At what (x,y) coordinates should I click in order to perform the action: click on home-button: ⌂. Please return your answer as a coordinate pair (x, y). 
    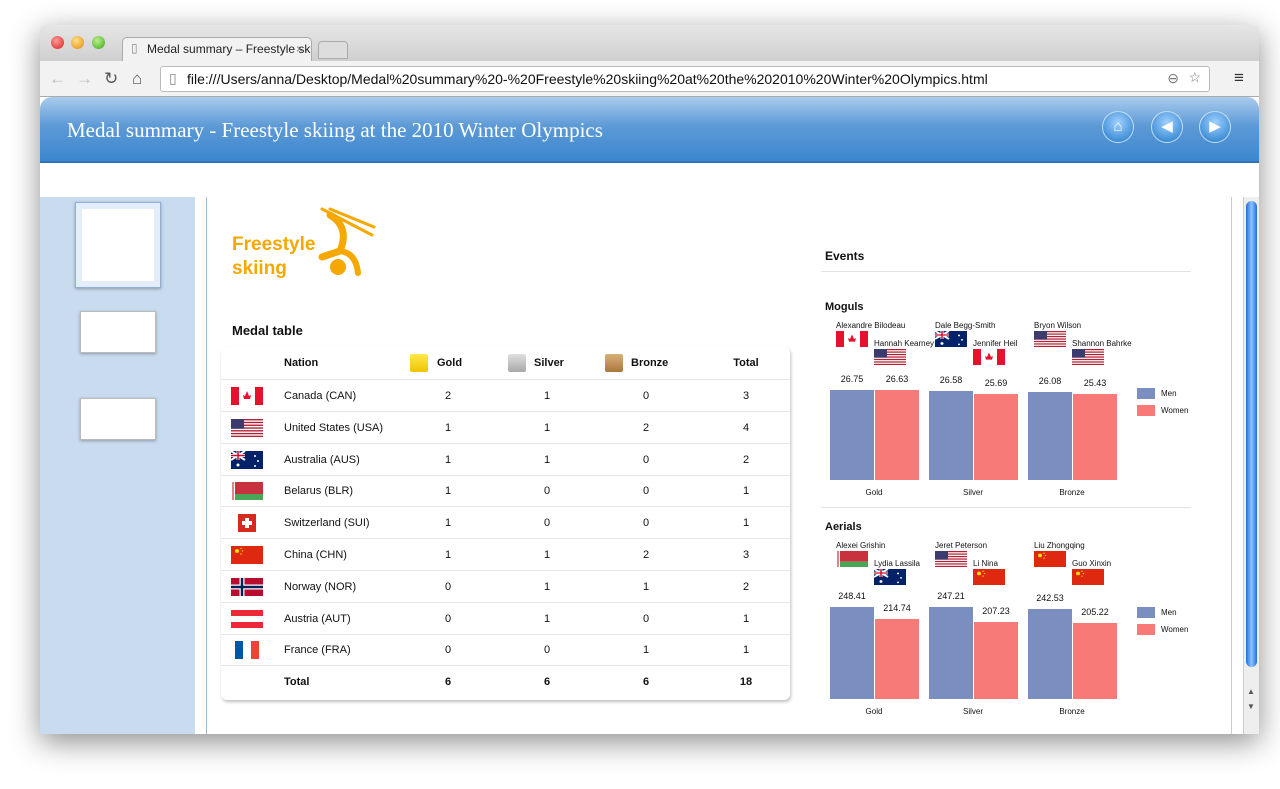
    Looking at the image, I should click on (1118, 127).